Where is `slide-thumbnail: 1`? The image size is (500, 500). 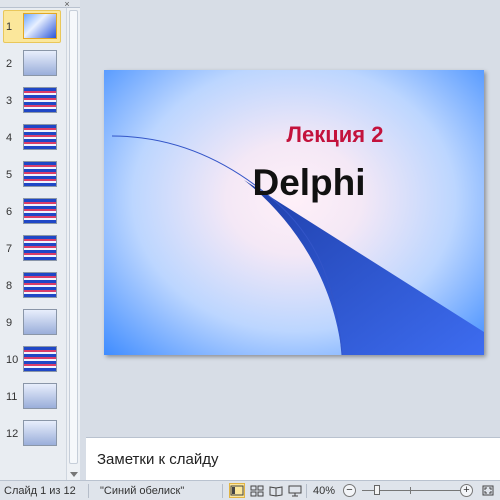
slide-thumbnail: 1 is located at coordinates (33, 26).